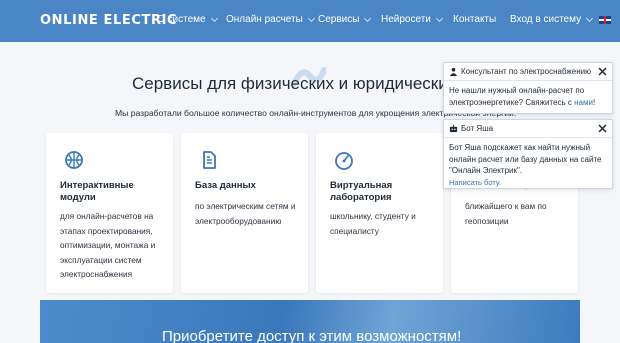 The height and width of the screenshot is (343, 620). I want to click on uk-flag-icon, so click(605, 20).